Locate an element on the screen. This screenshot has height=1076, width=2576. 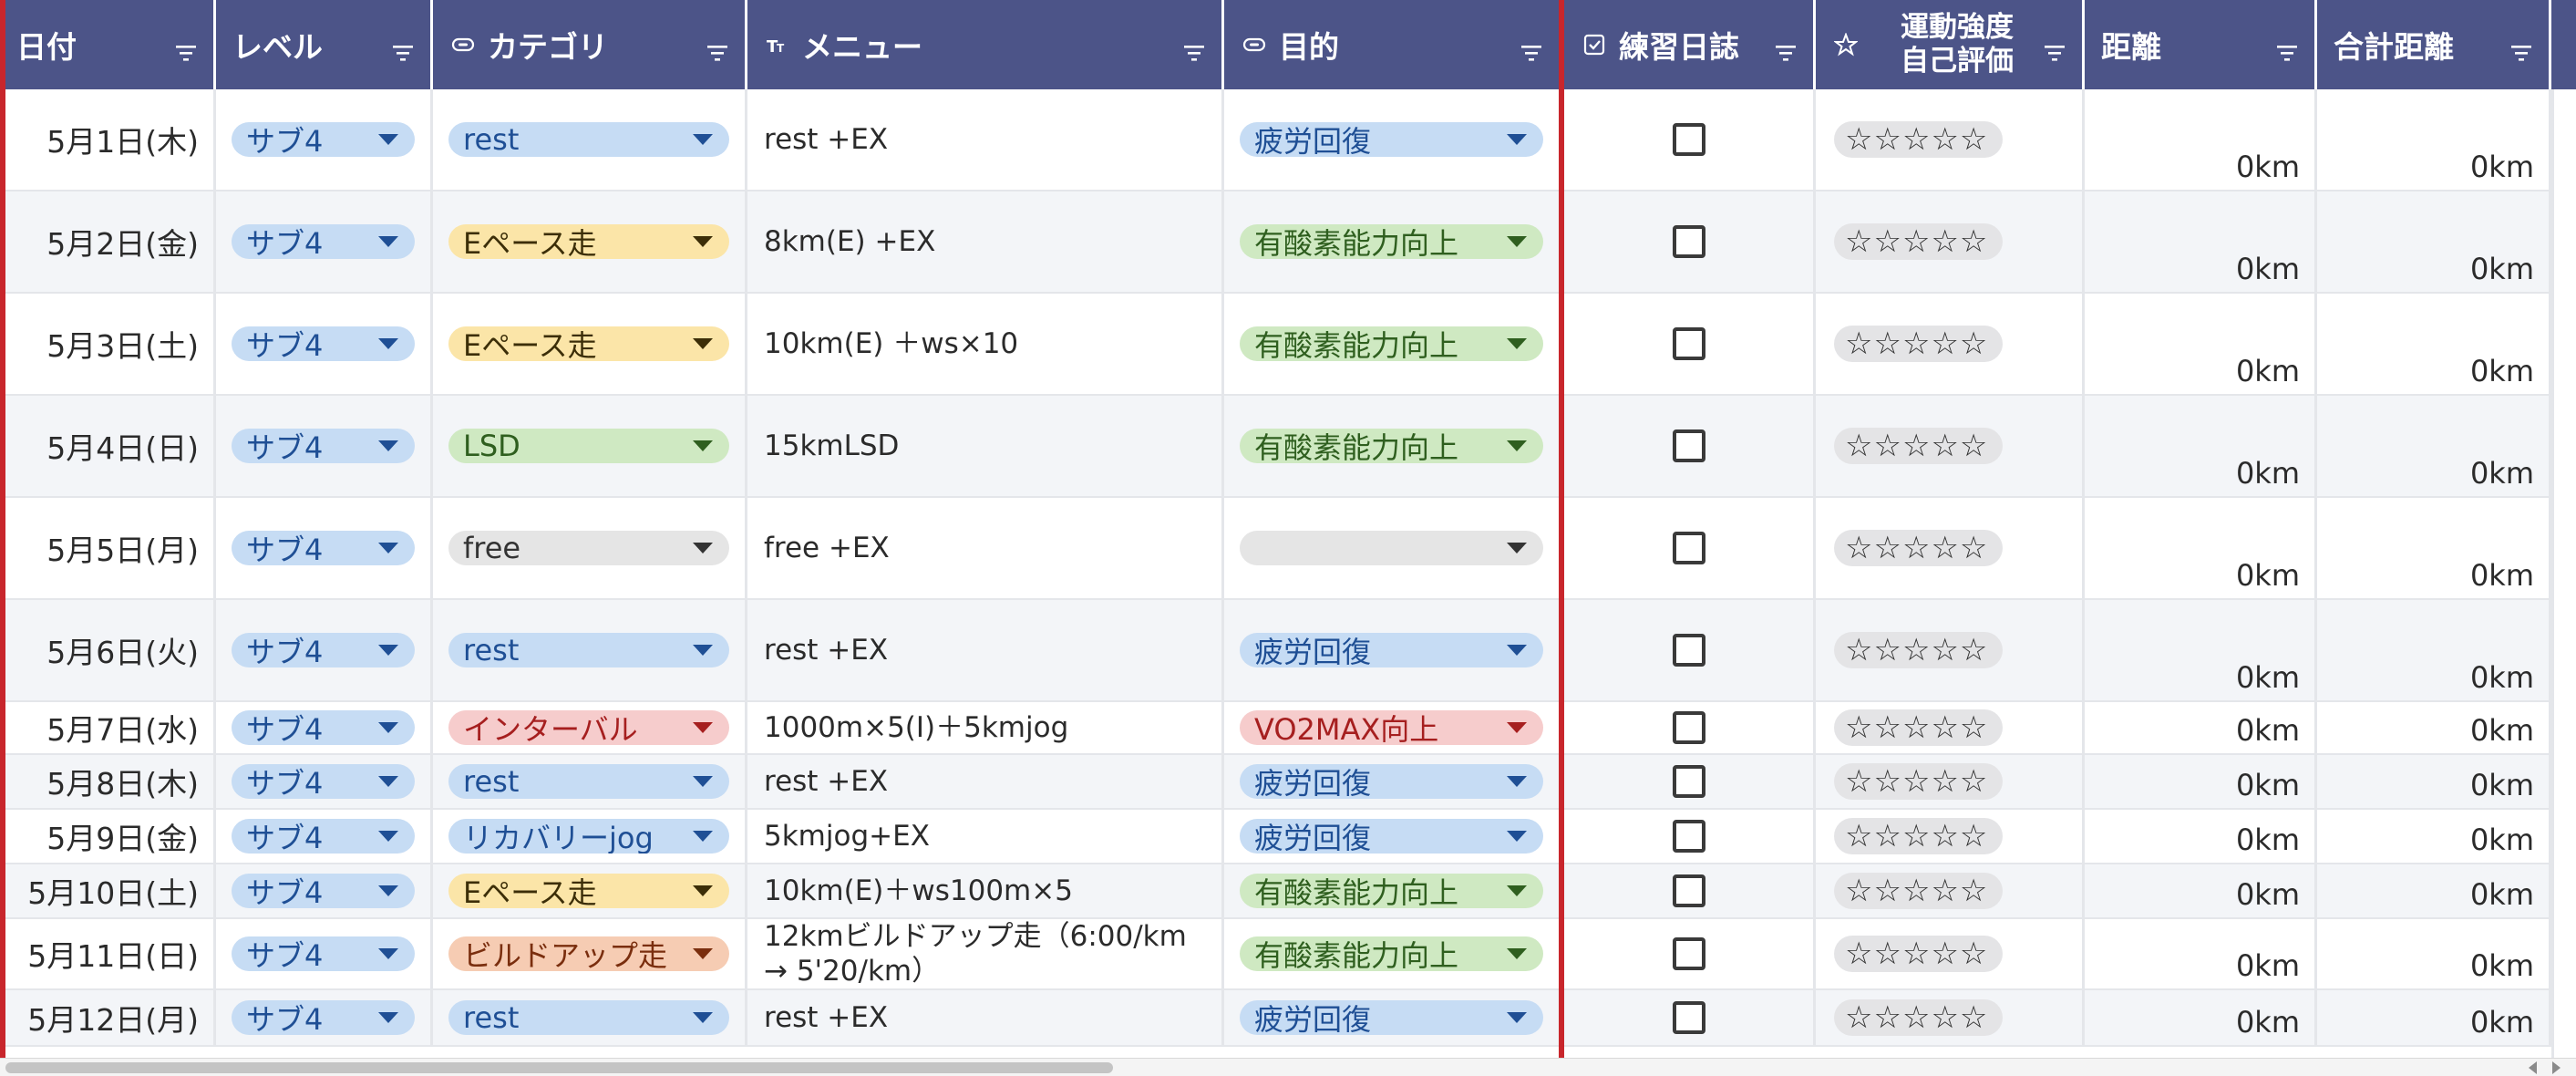
menu-cell: 5kmjog+EX is located at coordinates (985, 837).